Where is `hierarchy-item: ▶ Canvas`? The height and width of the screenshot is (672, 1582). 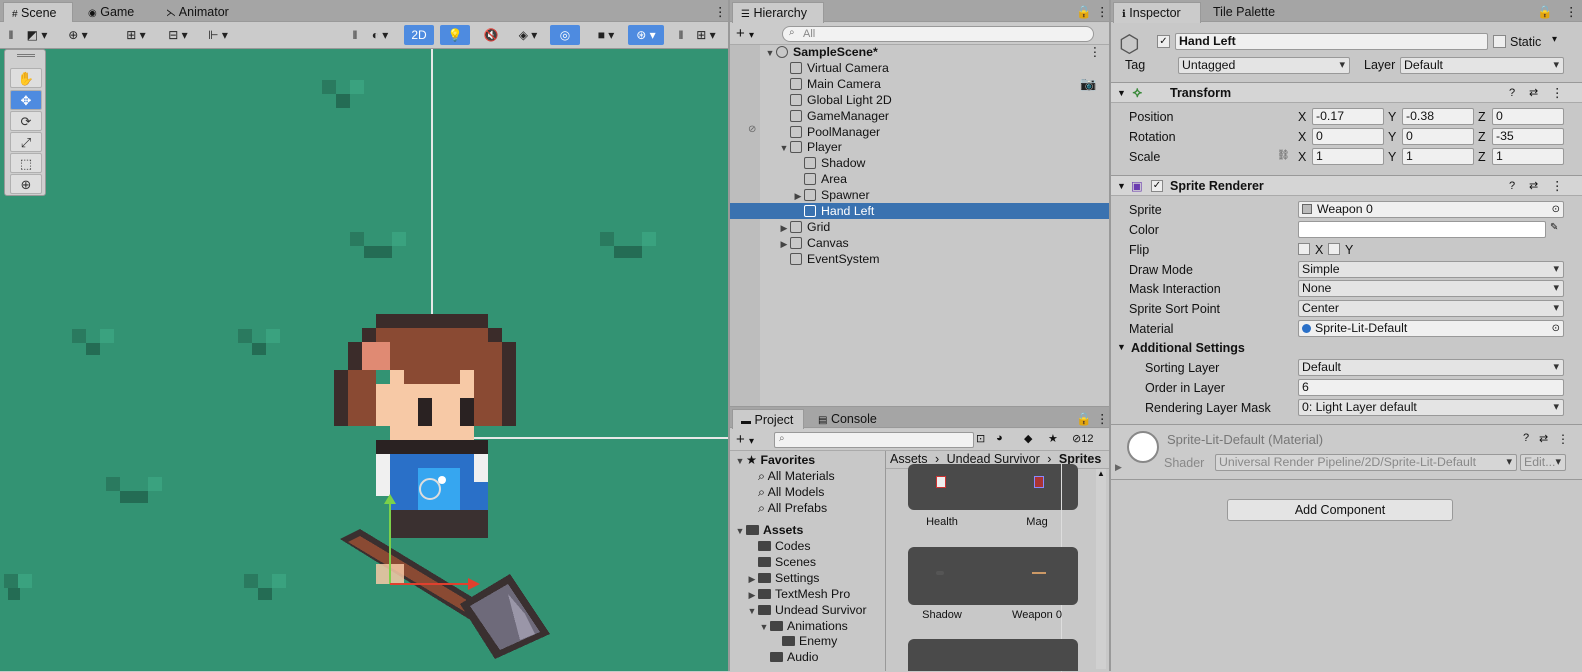
hierarchy-item: ▶ Canvas is located at coordinates (919, 243).